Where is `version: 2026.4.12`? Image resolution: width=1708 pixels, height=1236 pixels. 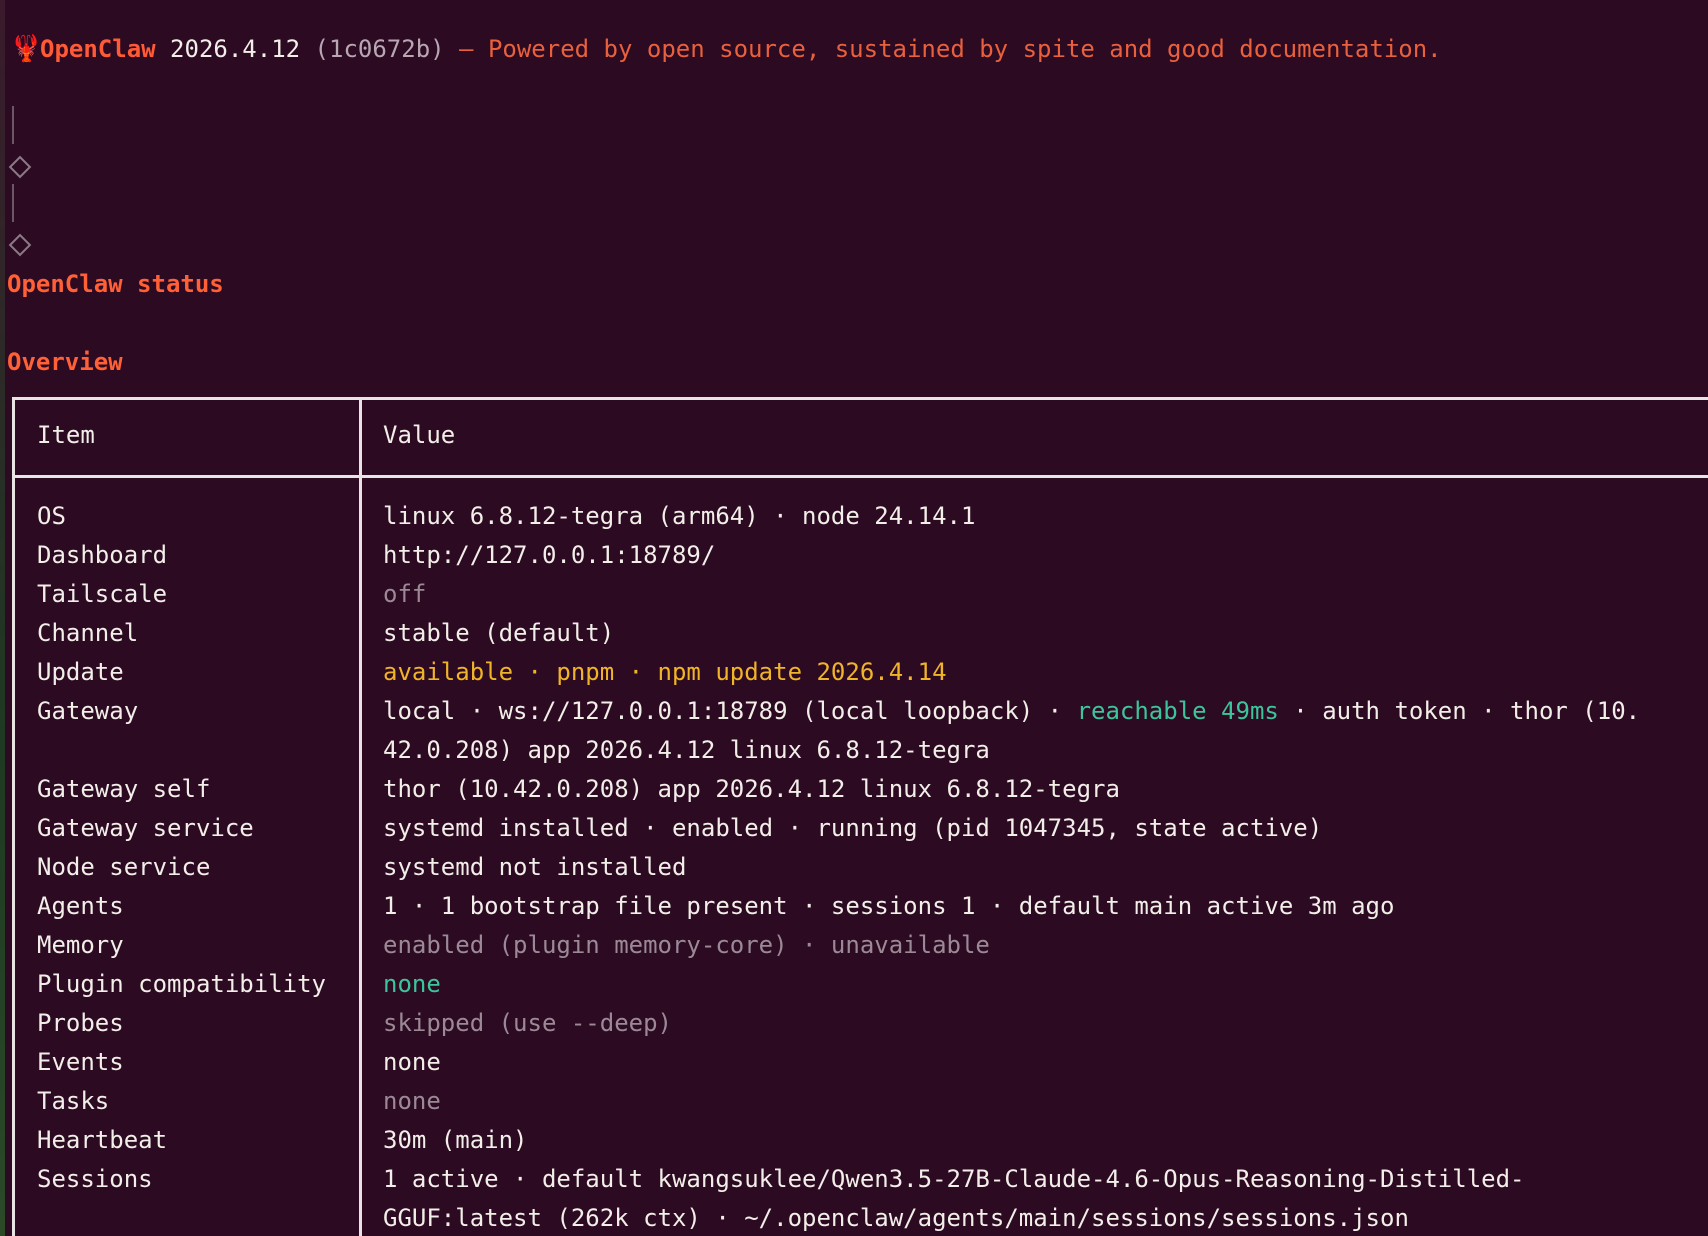
version: 2026.4.12 is located at coordinates (235, 49).